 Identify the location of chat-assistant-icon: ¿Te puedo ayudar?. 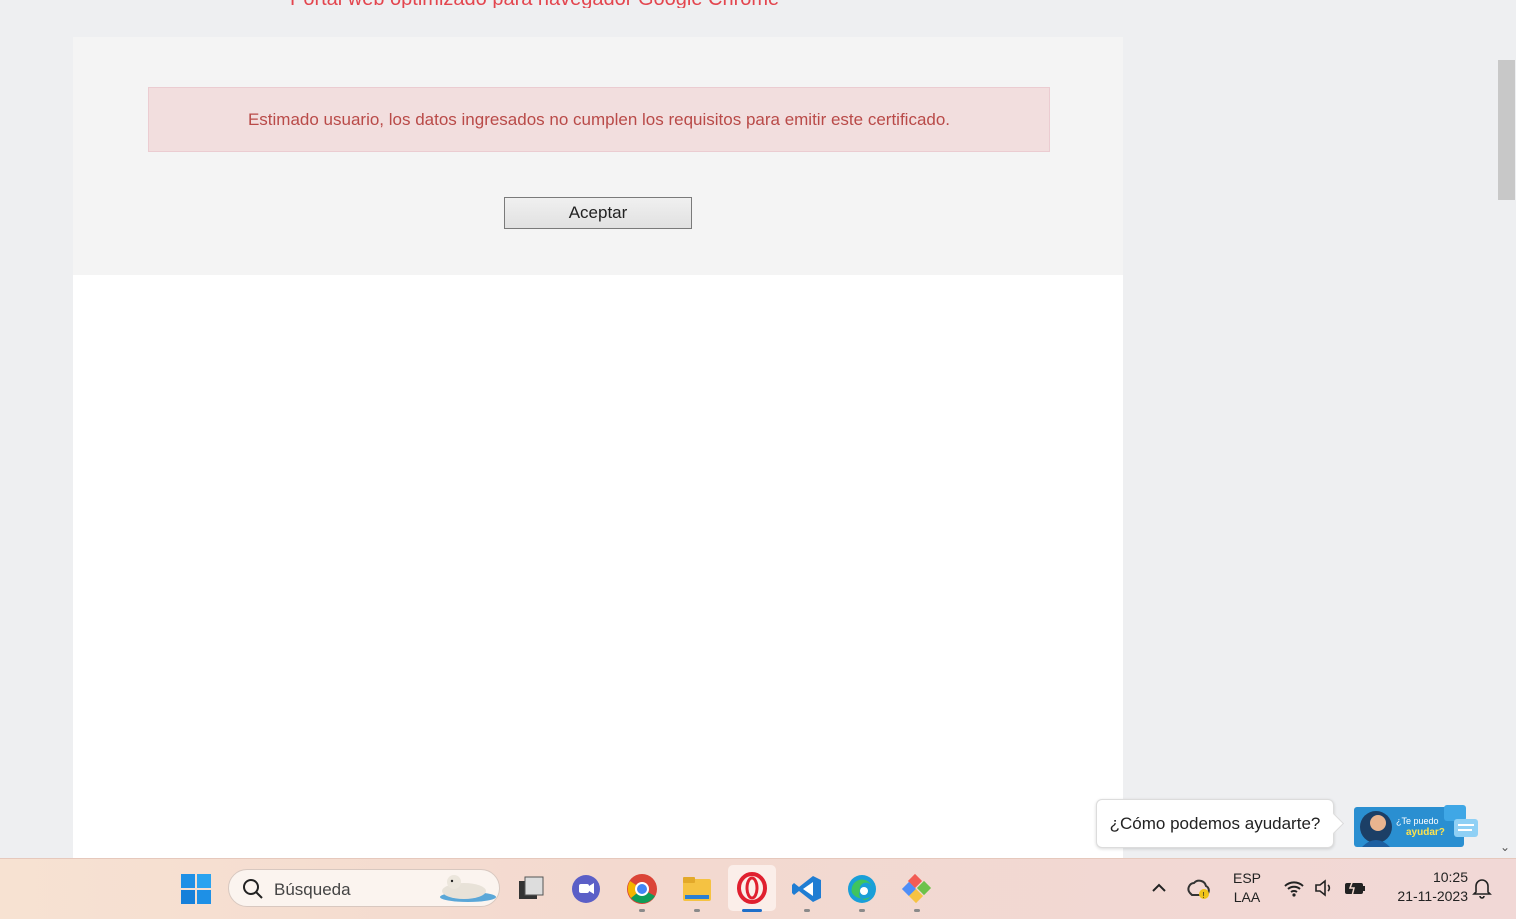
(1416, 826).